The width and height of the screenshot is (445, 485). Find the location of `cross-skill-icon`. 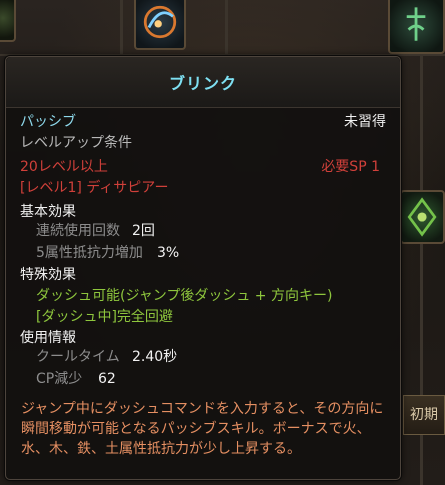

cross-skill-icon is located at coordinates (8, 21).